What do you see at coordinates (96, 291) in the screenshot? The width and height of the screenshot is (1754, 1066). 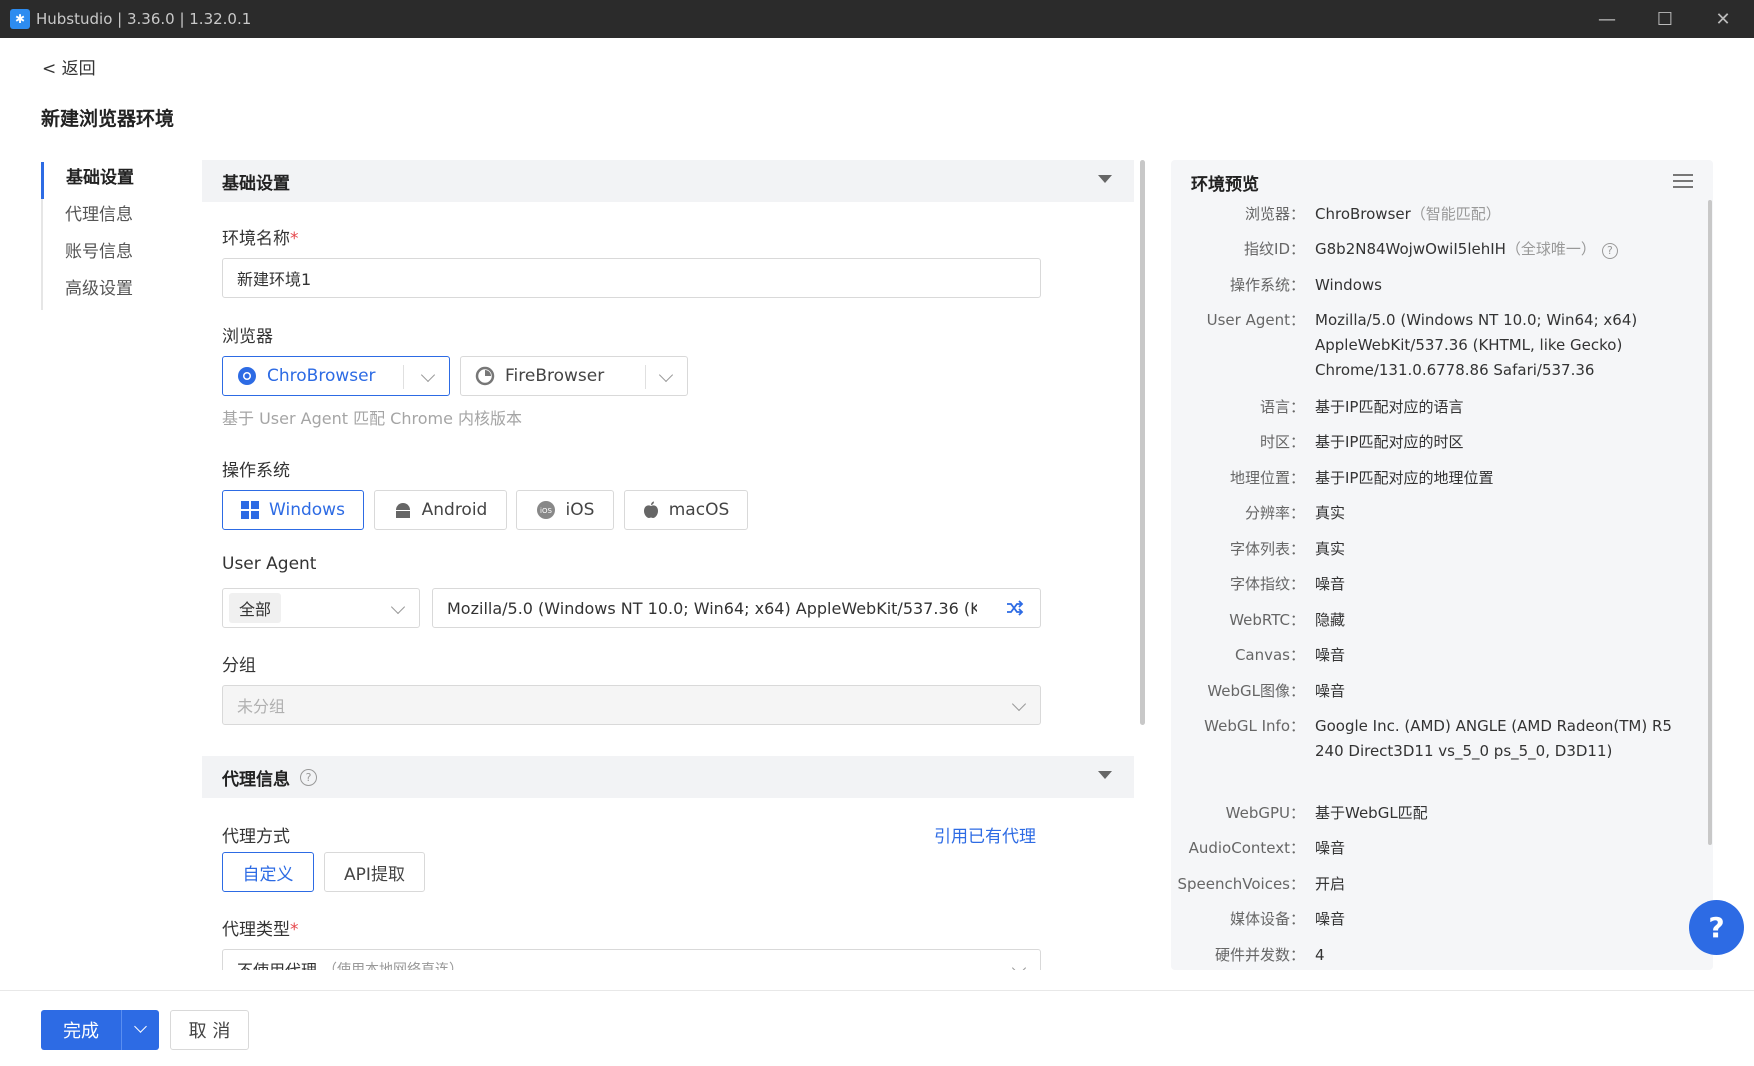 I see `nav-item-advanced: 高级设置` at bounding box center [96, 291].